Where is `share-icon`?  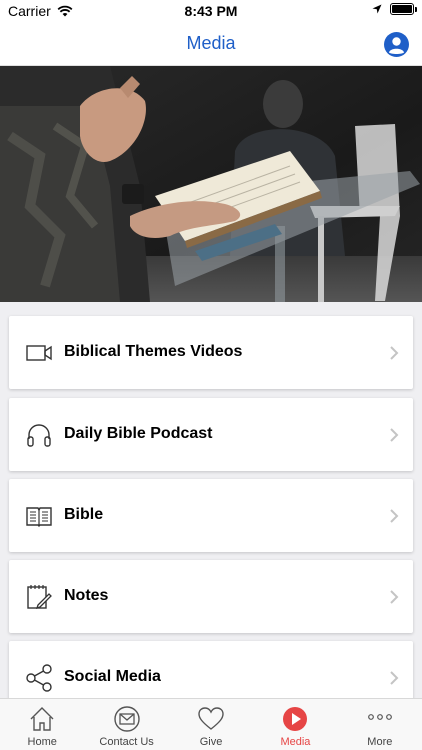
share-icon is located at coordinates (39, 678).